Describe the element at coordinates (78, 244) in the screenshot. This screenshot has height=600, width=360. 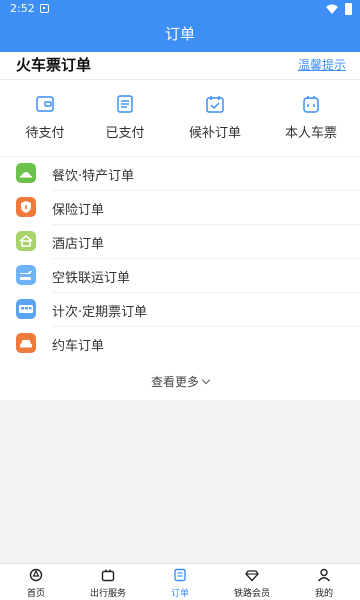
I see `list-item-label: 酒店订单` at that location.